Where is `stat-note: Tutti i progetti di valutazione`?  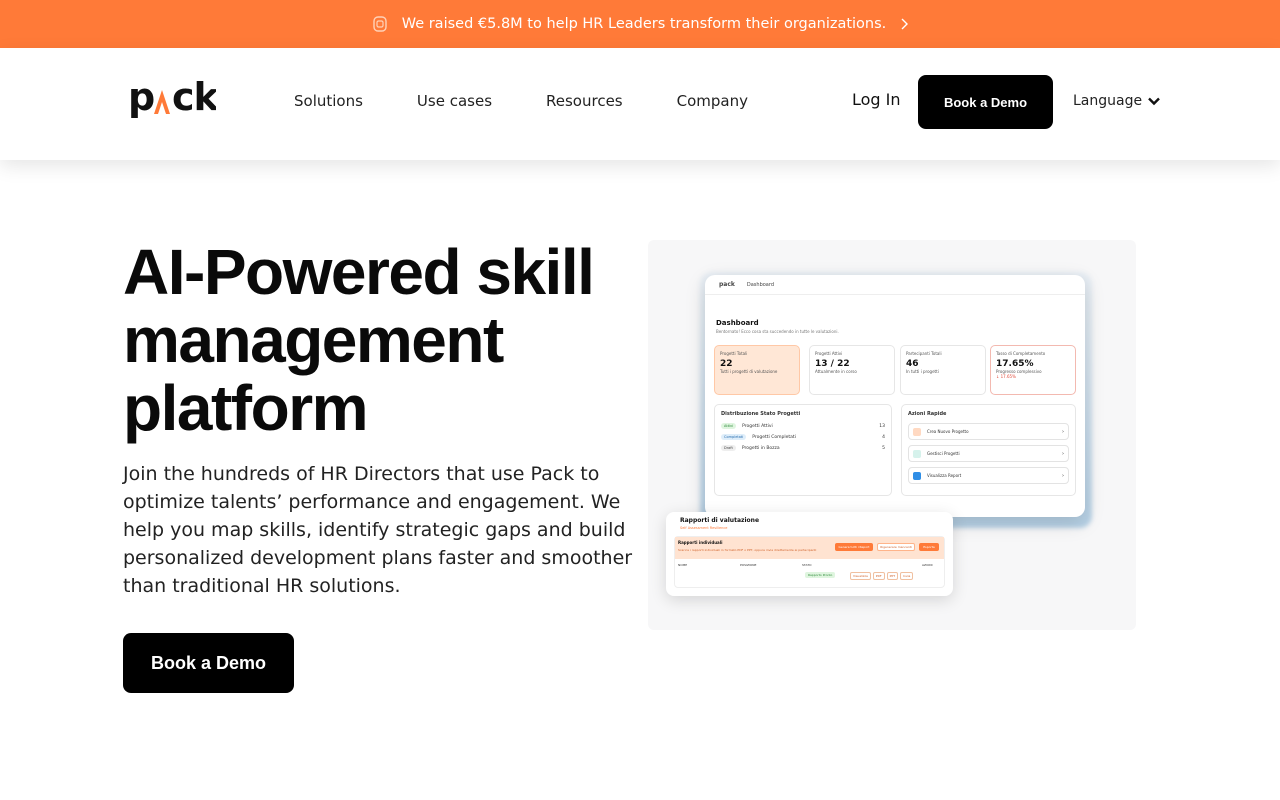
stat-note: Tutti i progetti di valutazione is located at coordinates (749, 371).